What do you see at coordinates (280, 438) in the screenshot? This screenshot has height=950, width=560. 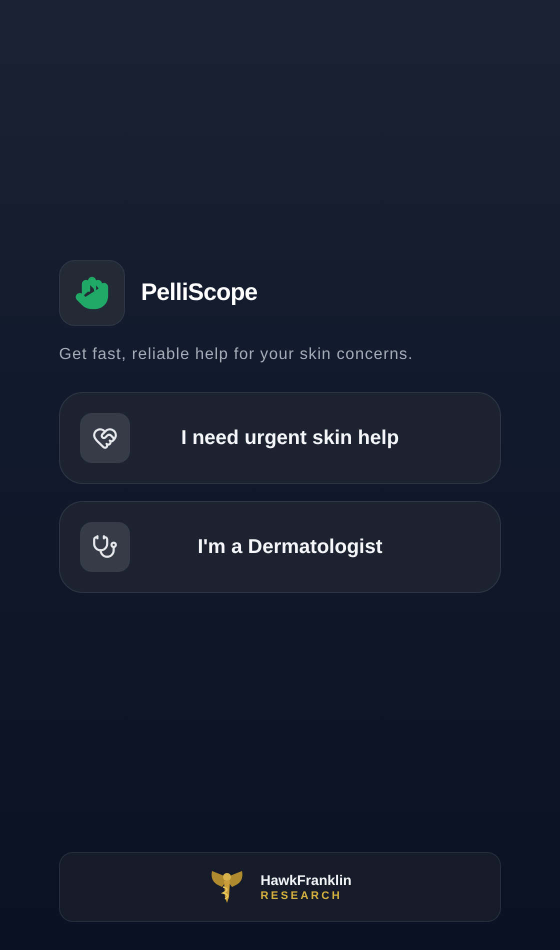 I see `role-option-button: I need urgent skin help` at bounding box center [280, 438].